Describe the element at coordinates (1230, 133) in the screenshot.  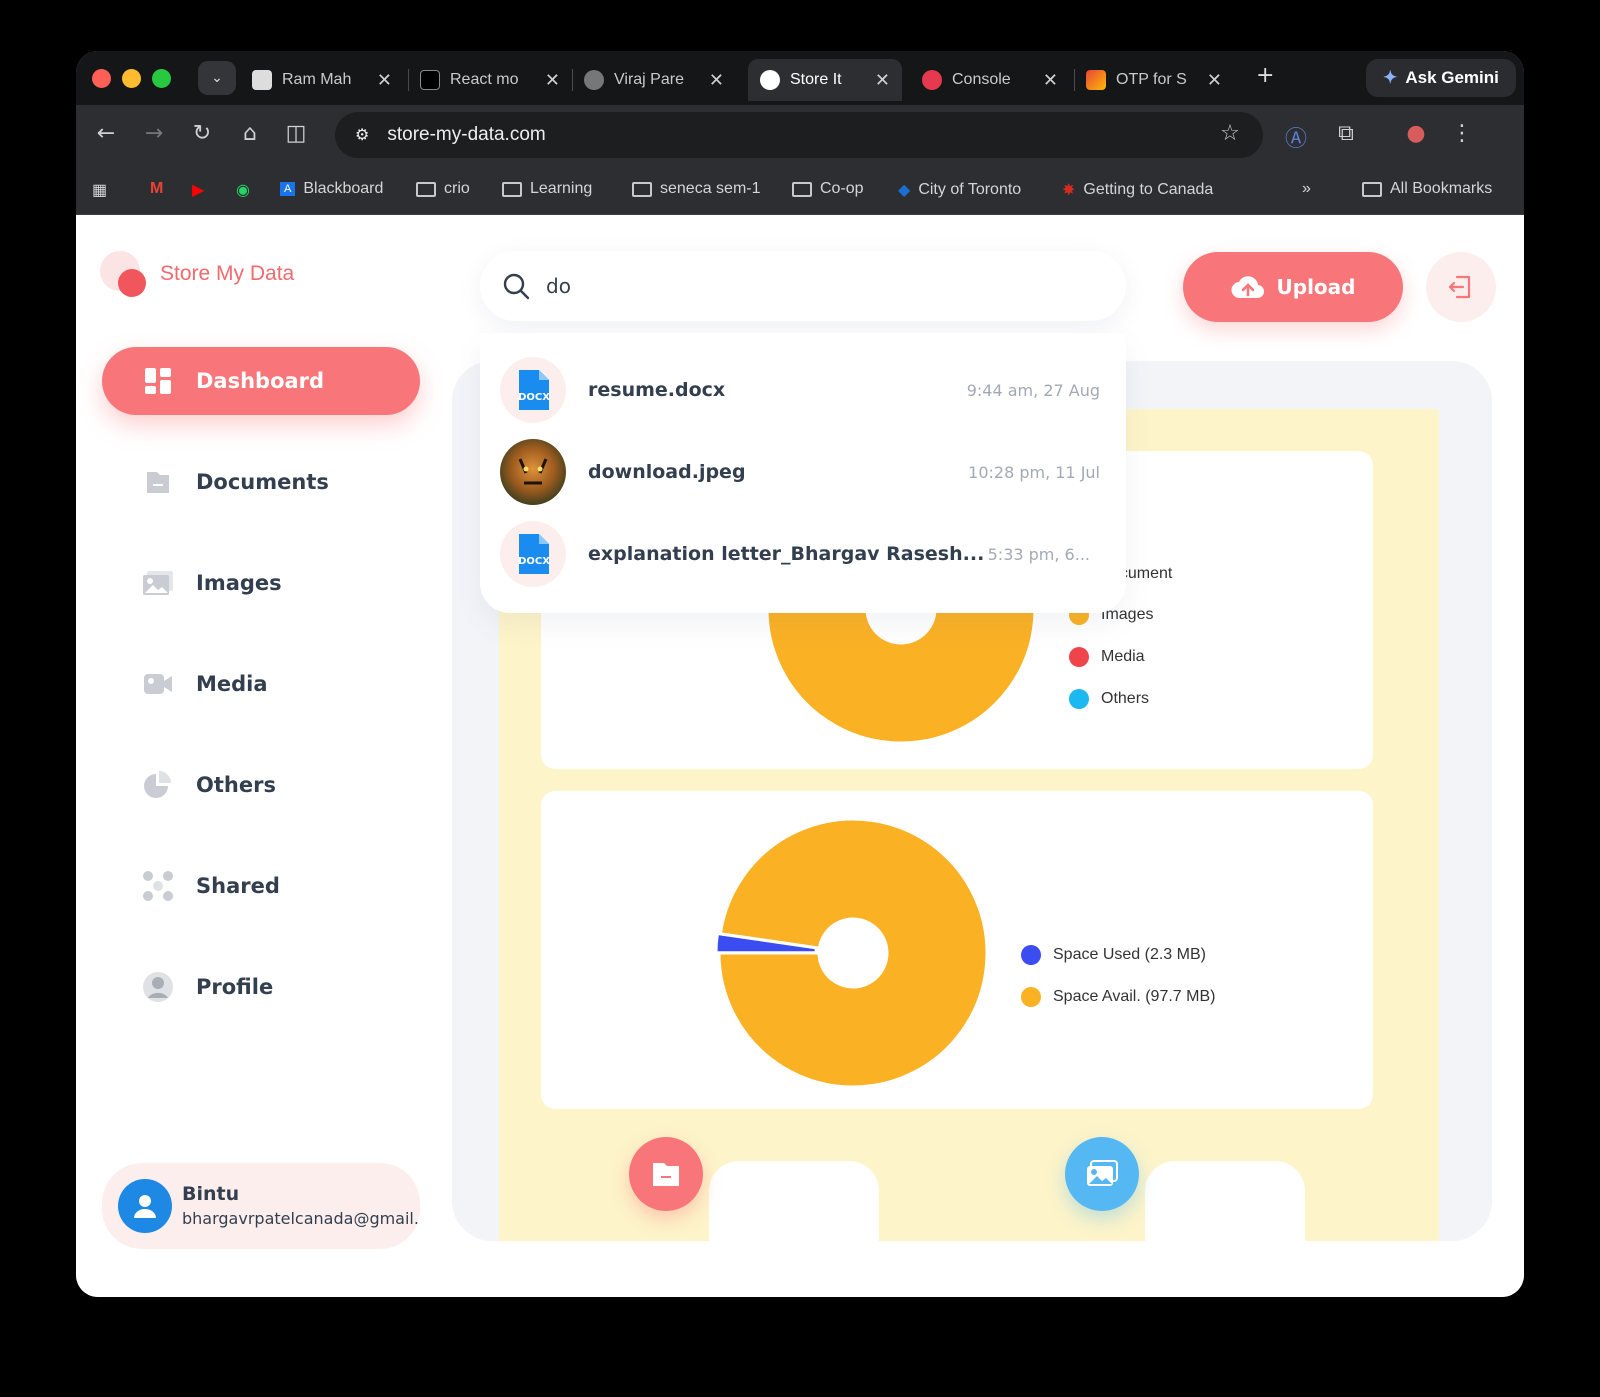
I see `star-icon: ☆` at that location.